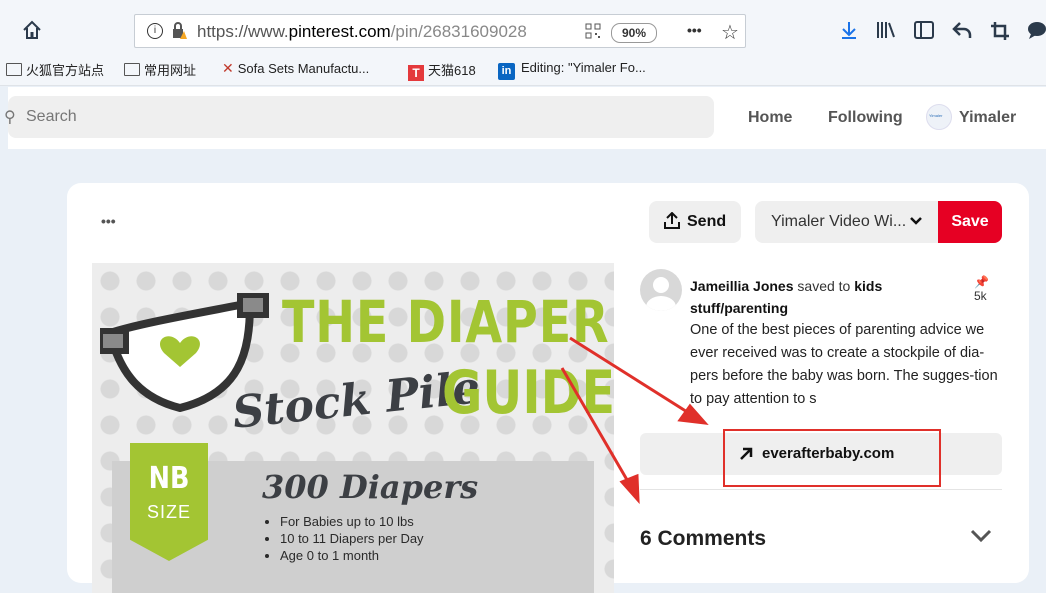  What do you see at coordinates (169, 502) in the screenshot?
I see `size-badge: NB SIZE` at bounding box center [169, 502].